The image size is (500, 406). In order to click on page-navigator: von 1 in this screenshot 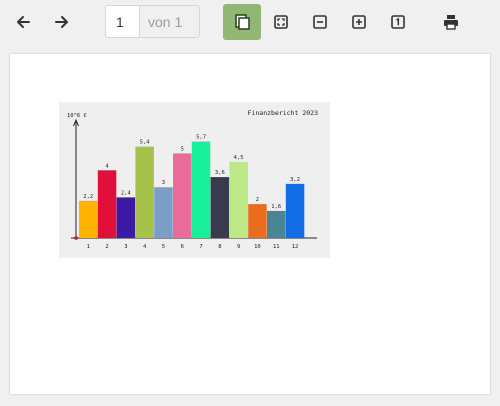, I will do `click(152, 21)`.